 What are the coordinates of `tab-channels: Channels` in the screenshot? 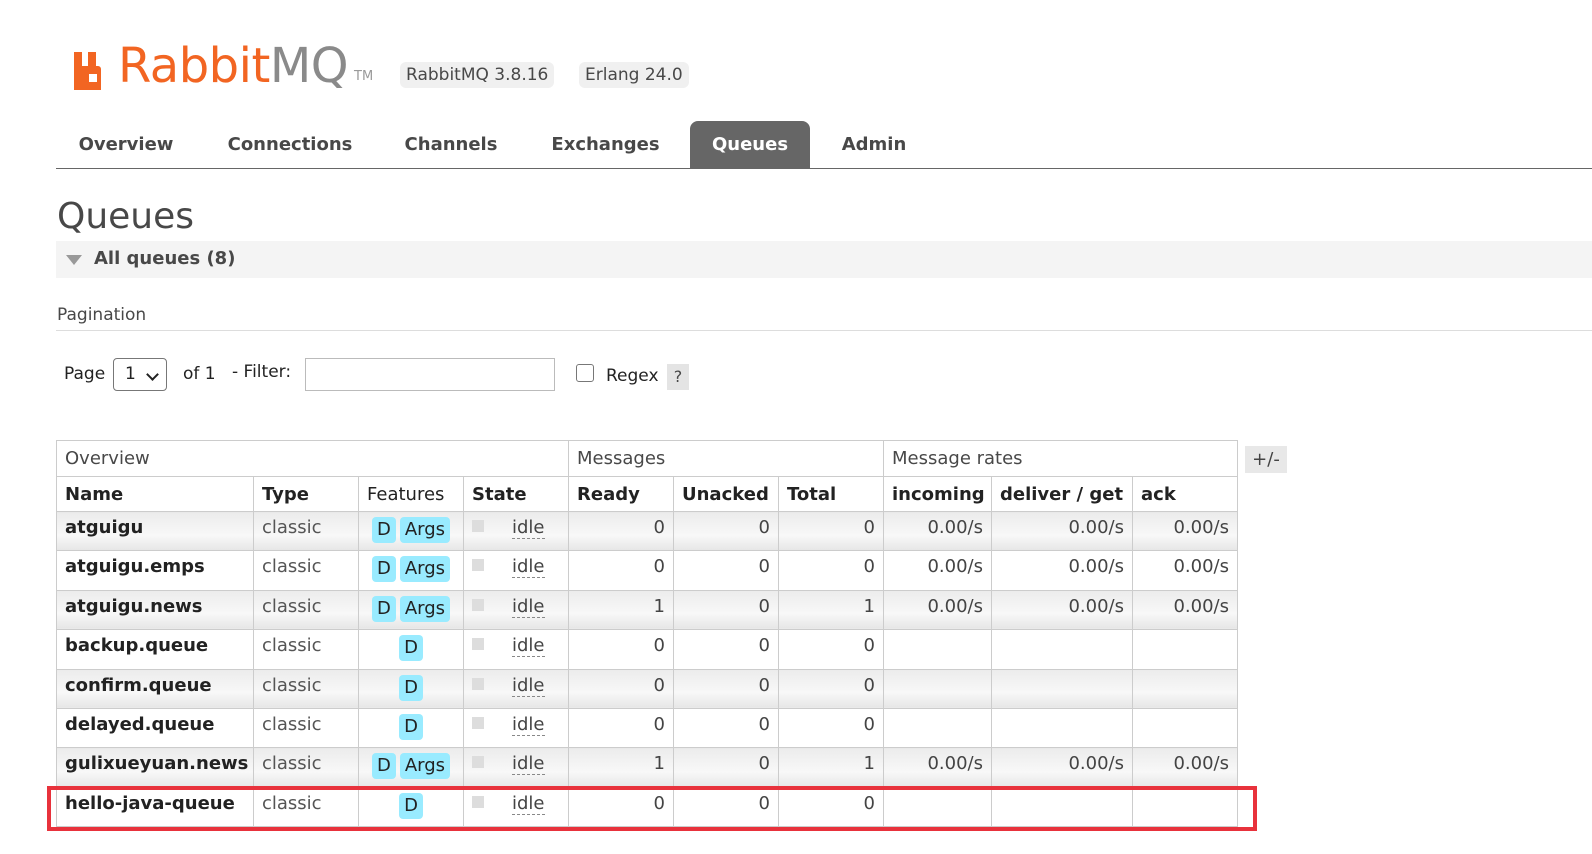 It's located at (451, 144).